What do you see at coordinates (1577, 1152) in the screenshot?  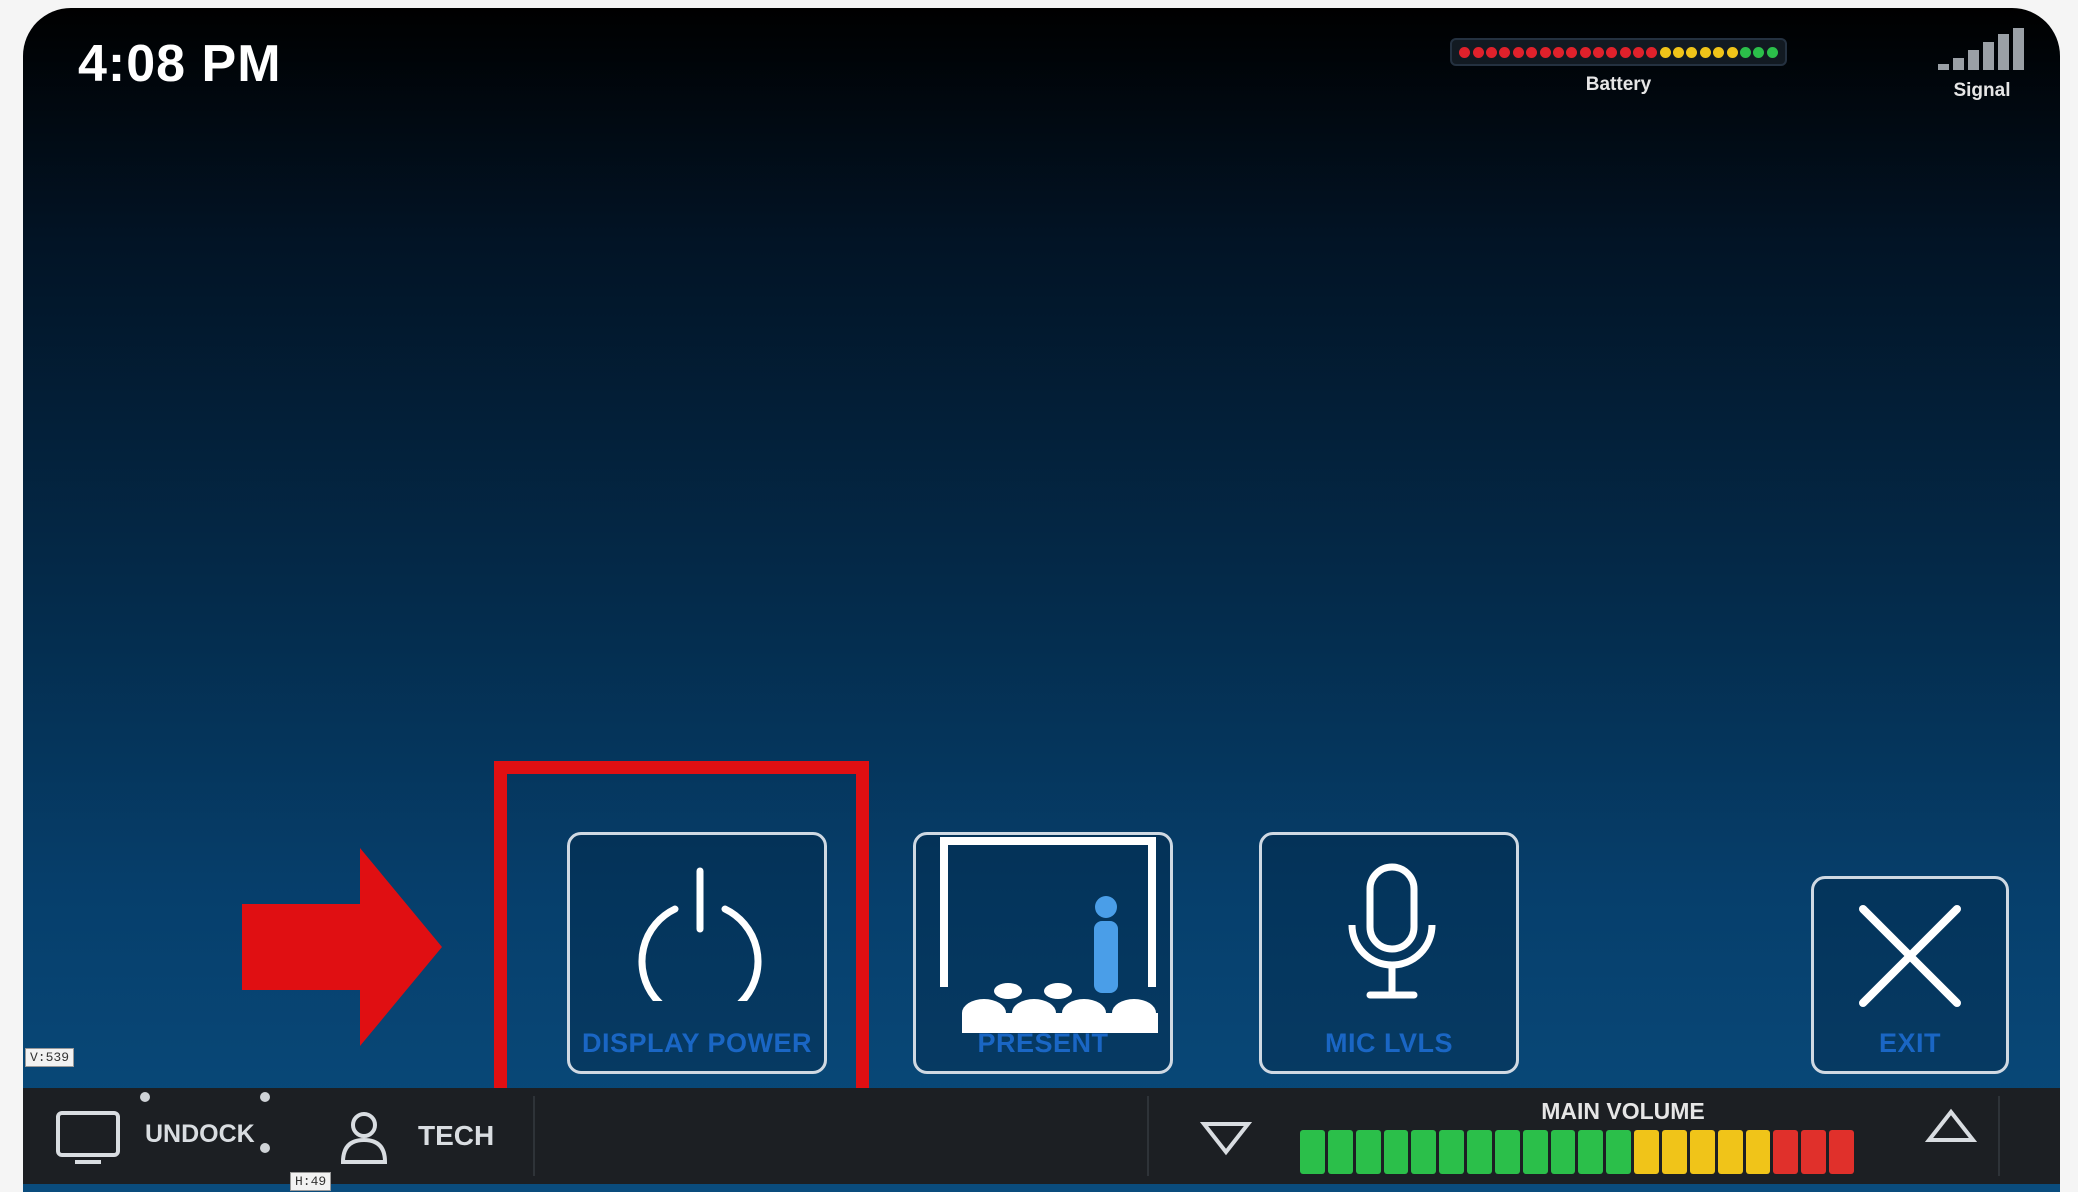 I see `volume-meter` at bounding box center [1577, 1152].